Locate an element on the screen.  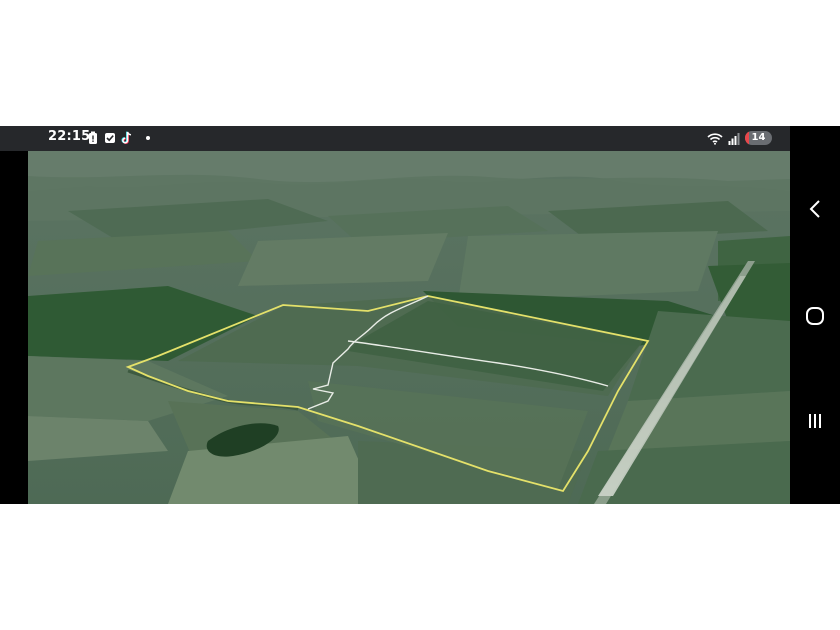
signal-icon is located at coordinates (734, 138).